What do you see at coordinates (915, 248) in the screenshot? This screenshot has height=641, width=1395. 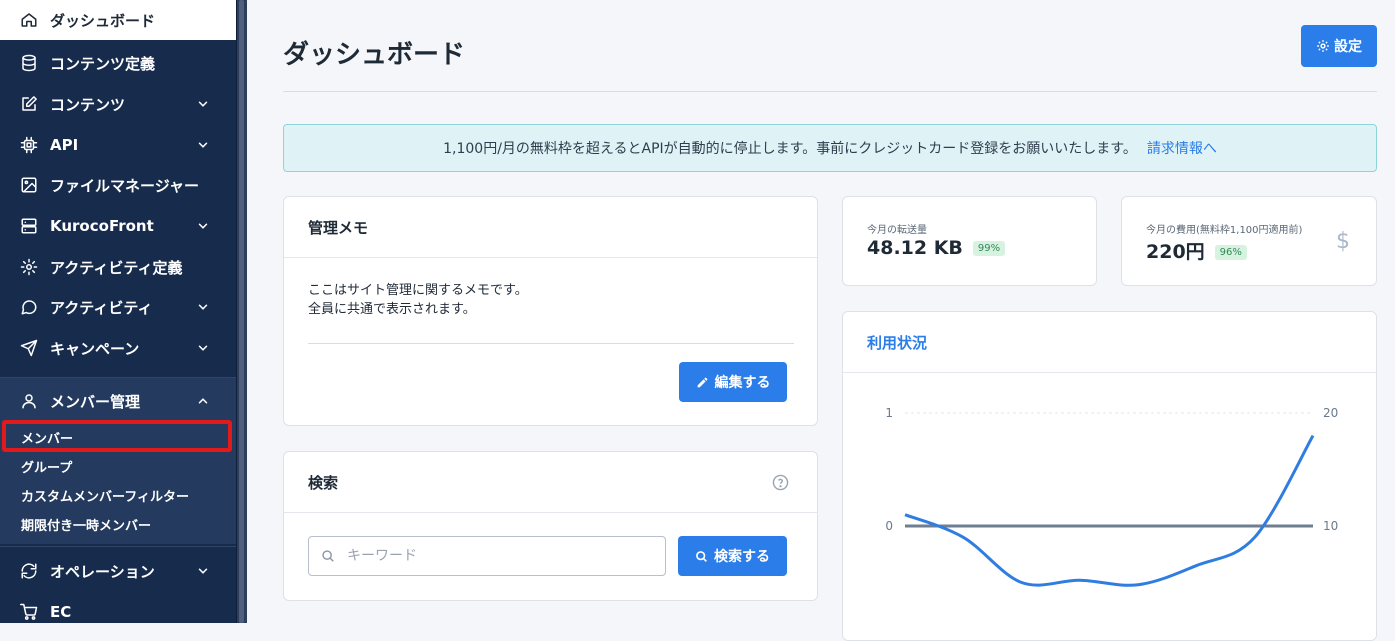 I see `transfer-value: 48.12 KB` at bounding box center [915, 248].